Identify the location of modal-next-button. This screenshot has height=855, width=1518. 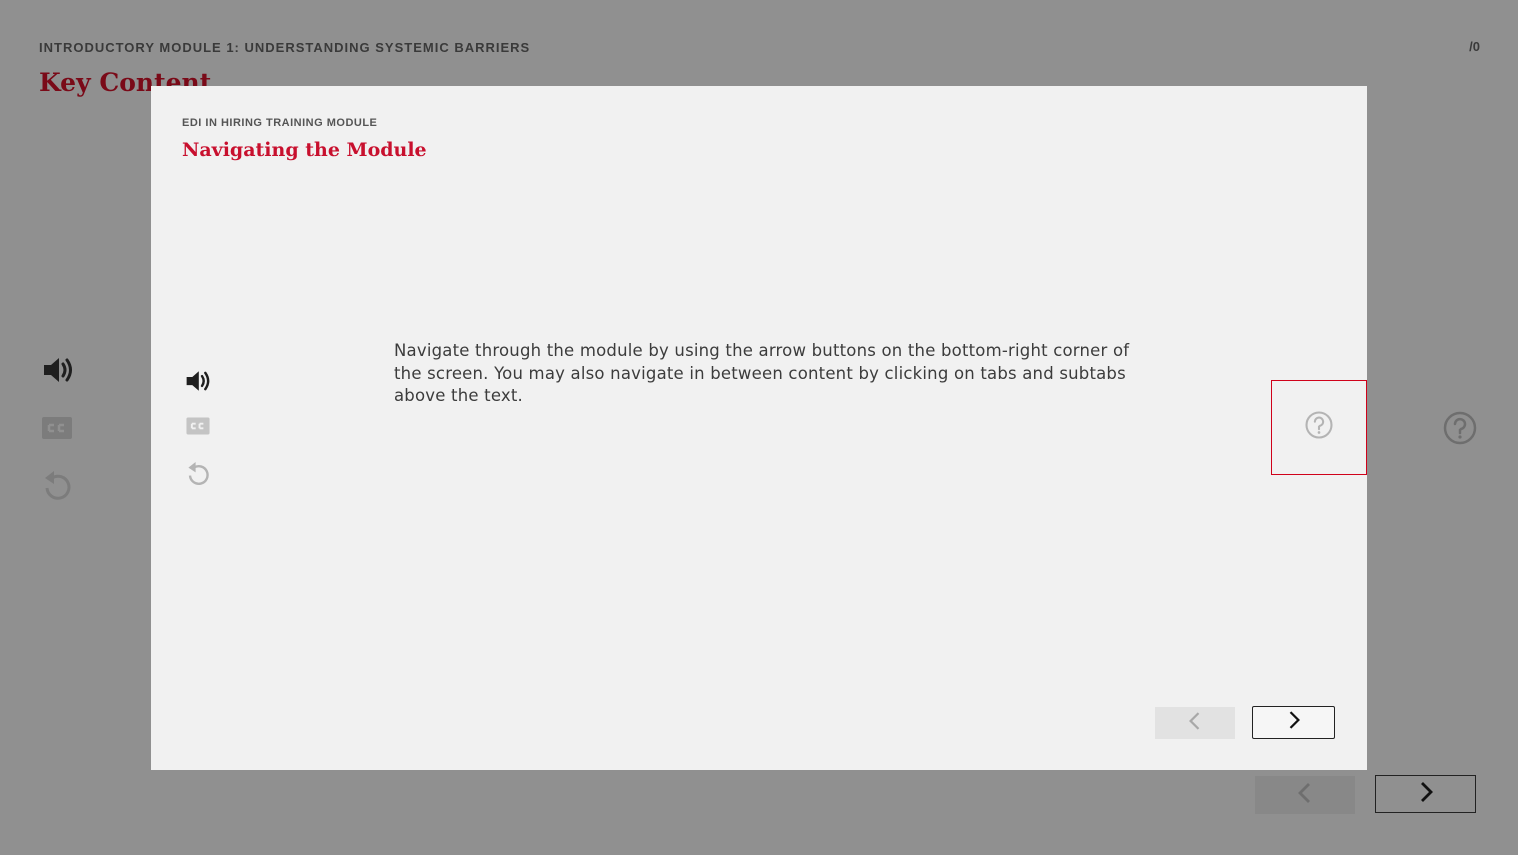
(1293, 722).